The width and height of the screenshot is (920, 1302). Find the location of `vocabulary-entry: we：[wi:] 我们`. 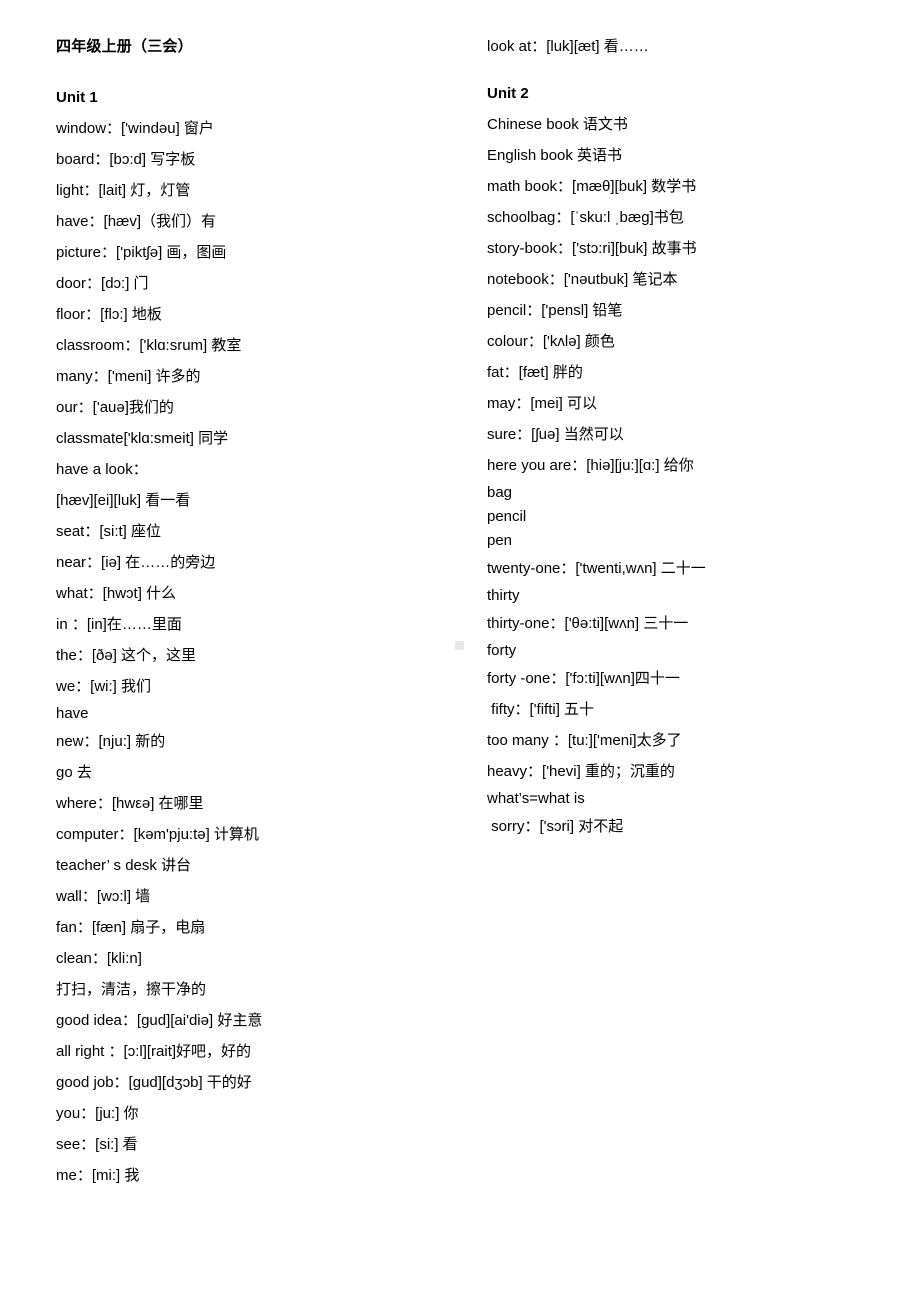

vocabulary-entry: we：[wi:] 我们 is located at coordinates (104, 686).